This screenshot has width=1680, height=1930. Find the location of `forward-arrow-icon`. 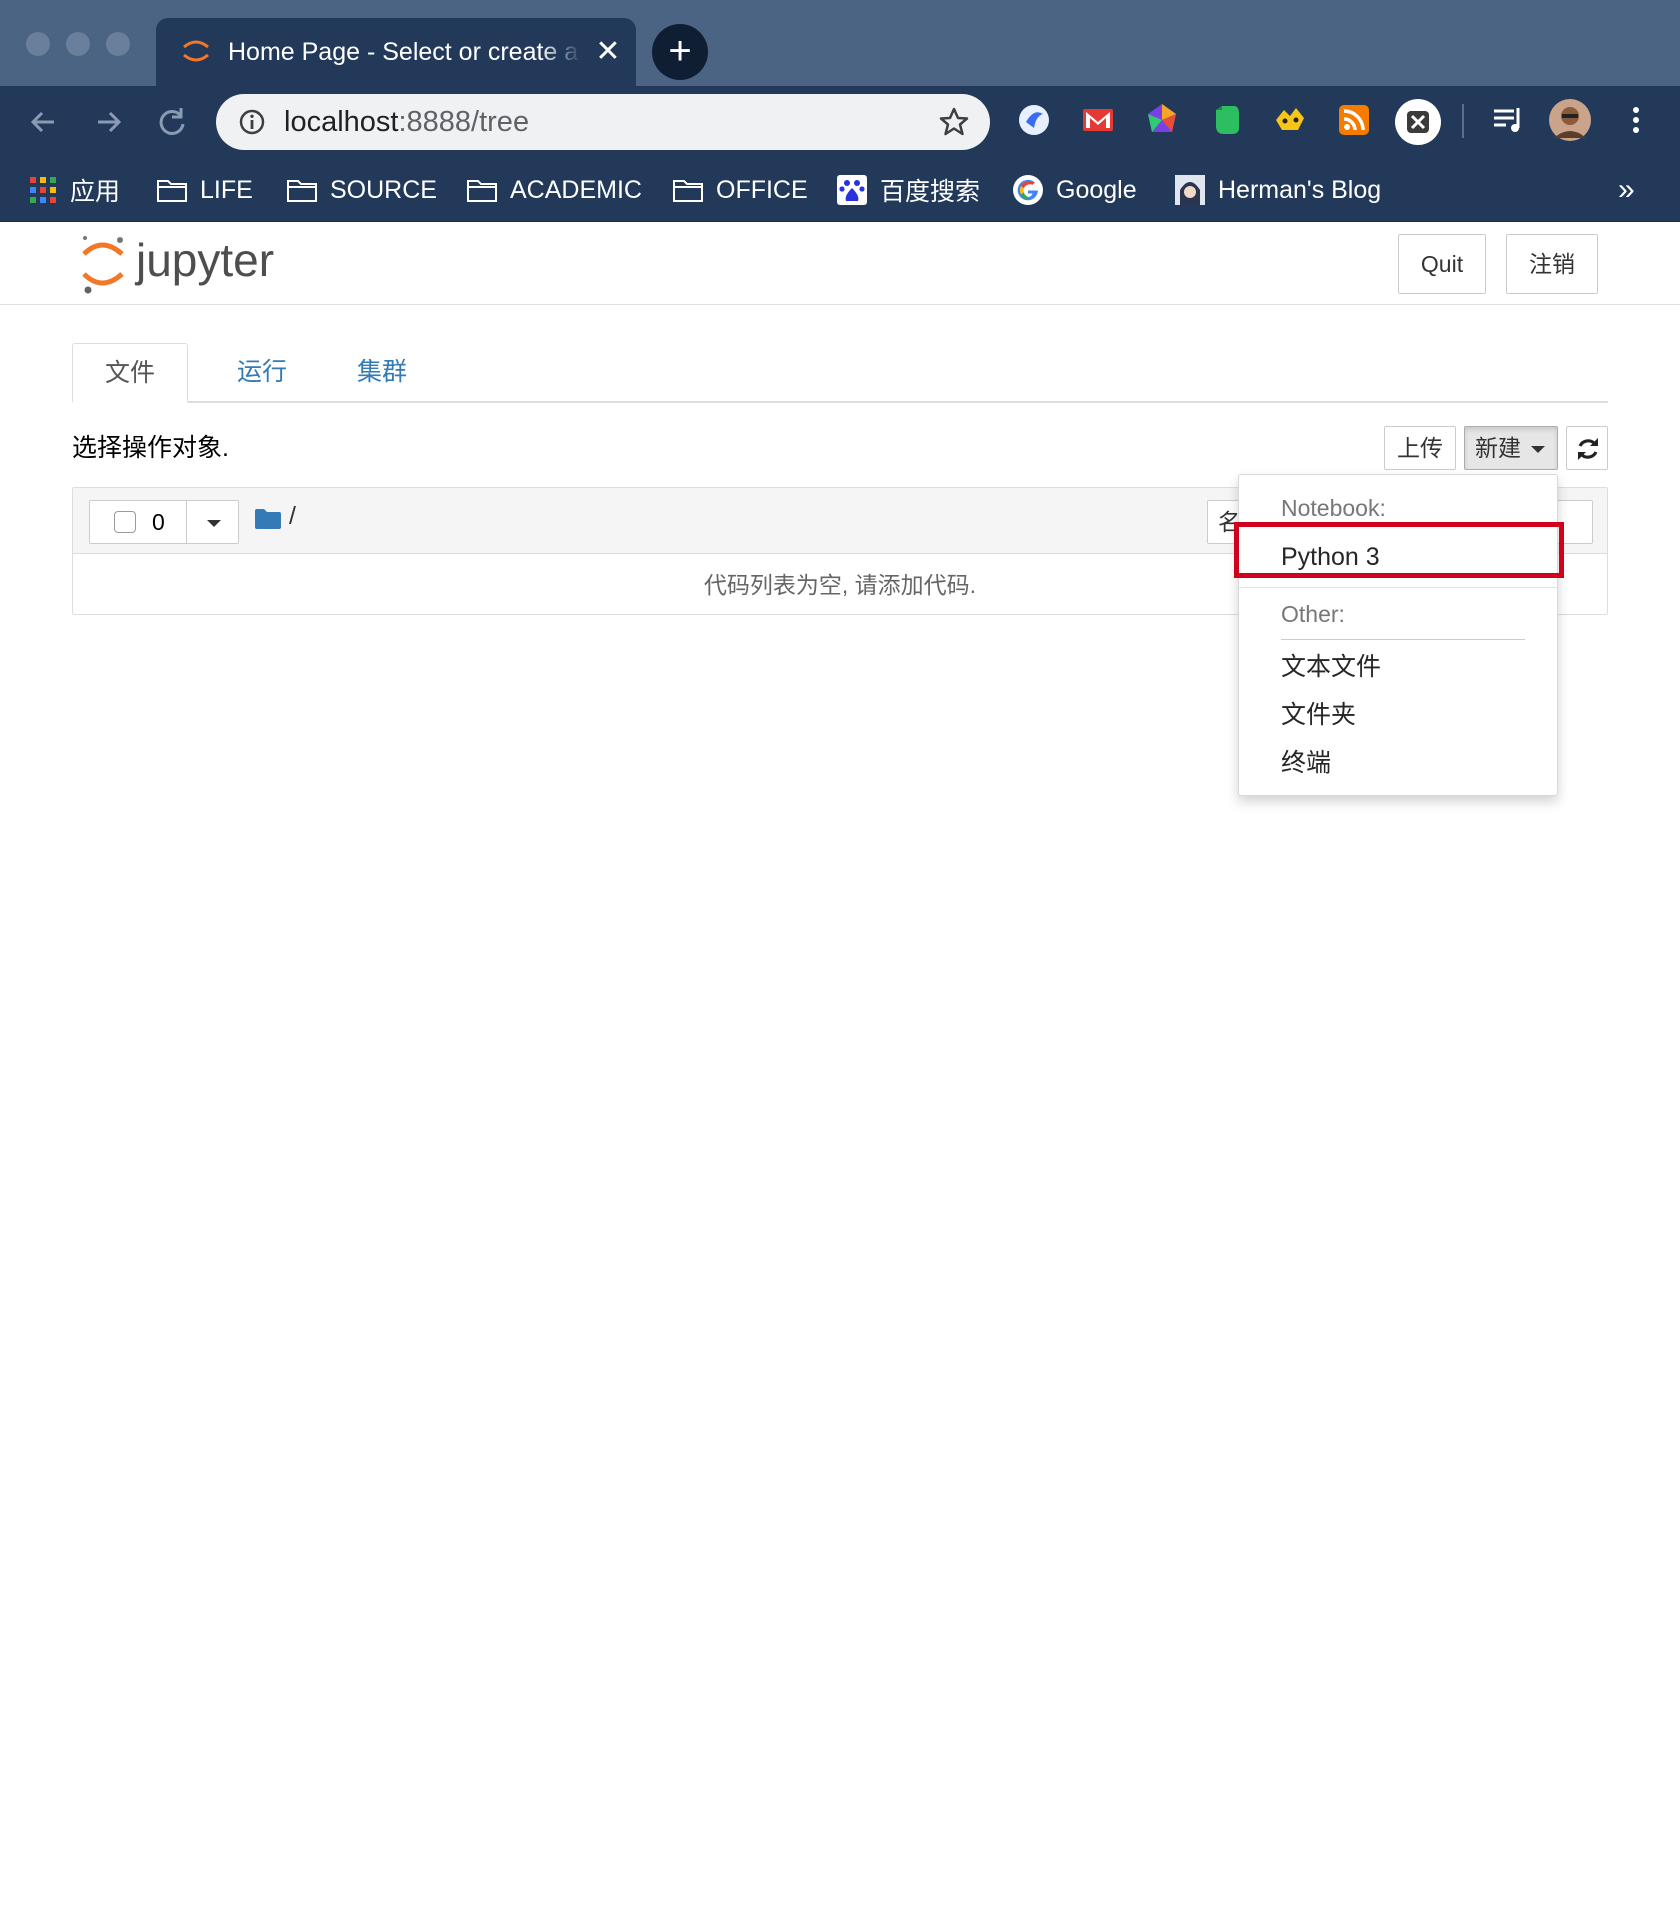

forward-arrow-icon is located at coordinates (108, 122).